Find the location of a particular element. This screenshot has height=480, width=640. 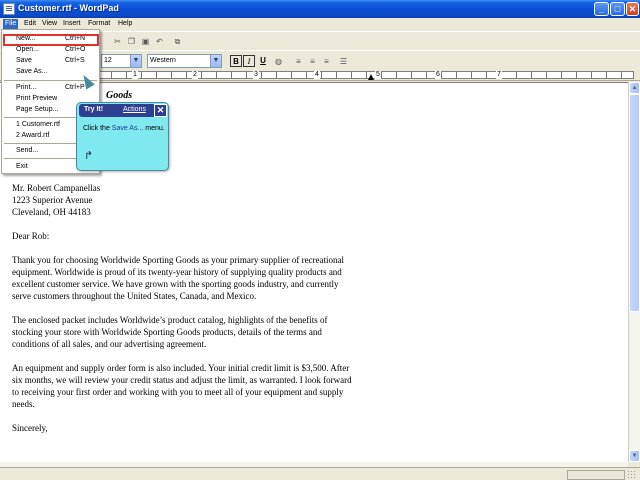

ruler-number: 1 is located at coordinates (135, 75).